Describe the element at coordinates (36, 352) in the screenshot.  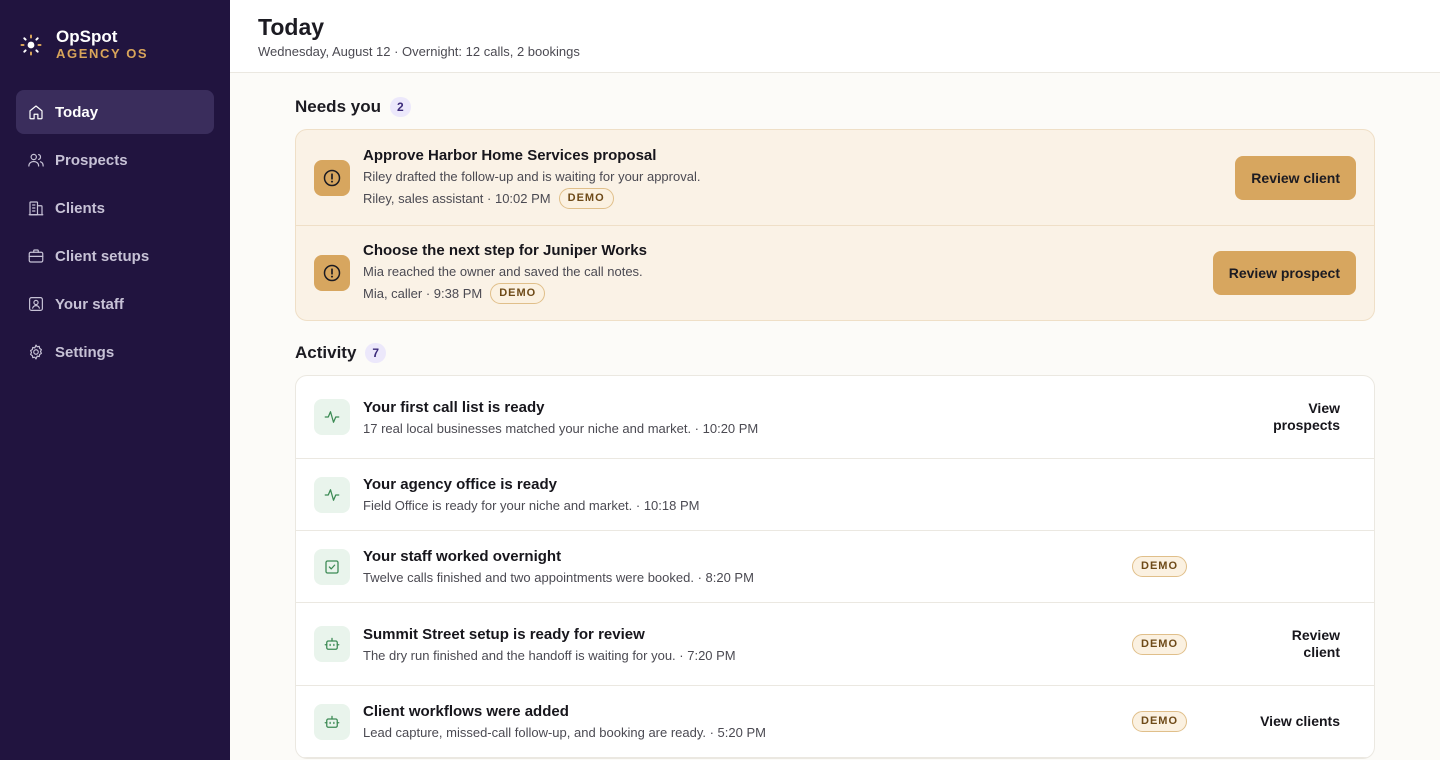
I see `gear-icon` at that location.